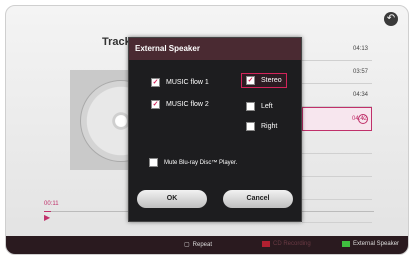 Image resolution: width=412 pixels, height=258 pixels. Describe the element at coordinates (266, 244) in the screenshot. I see `red-key-icon` at that location.